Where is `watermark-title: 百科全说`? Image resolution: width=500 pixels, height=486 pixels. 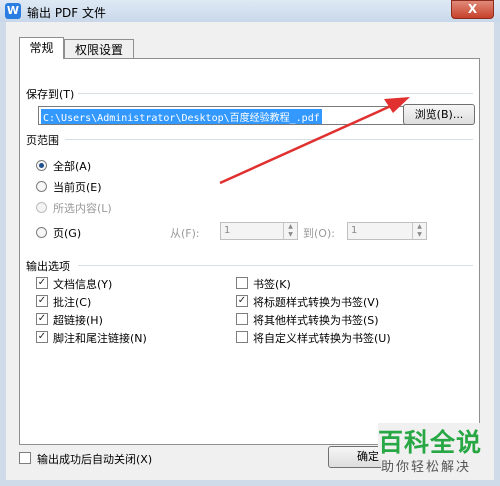
watermark-title: 百科全说 is located at coordinates (430, 441).